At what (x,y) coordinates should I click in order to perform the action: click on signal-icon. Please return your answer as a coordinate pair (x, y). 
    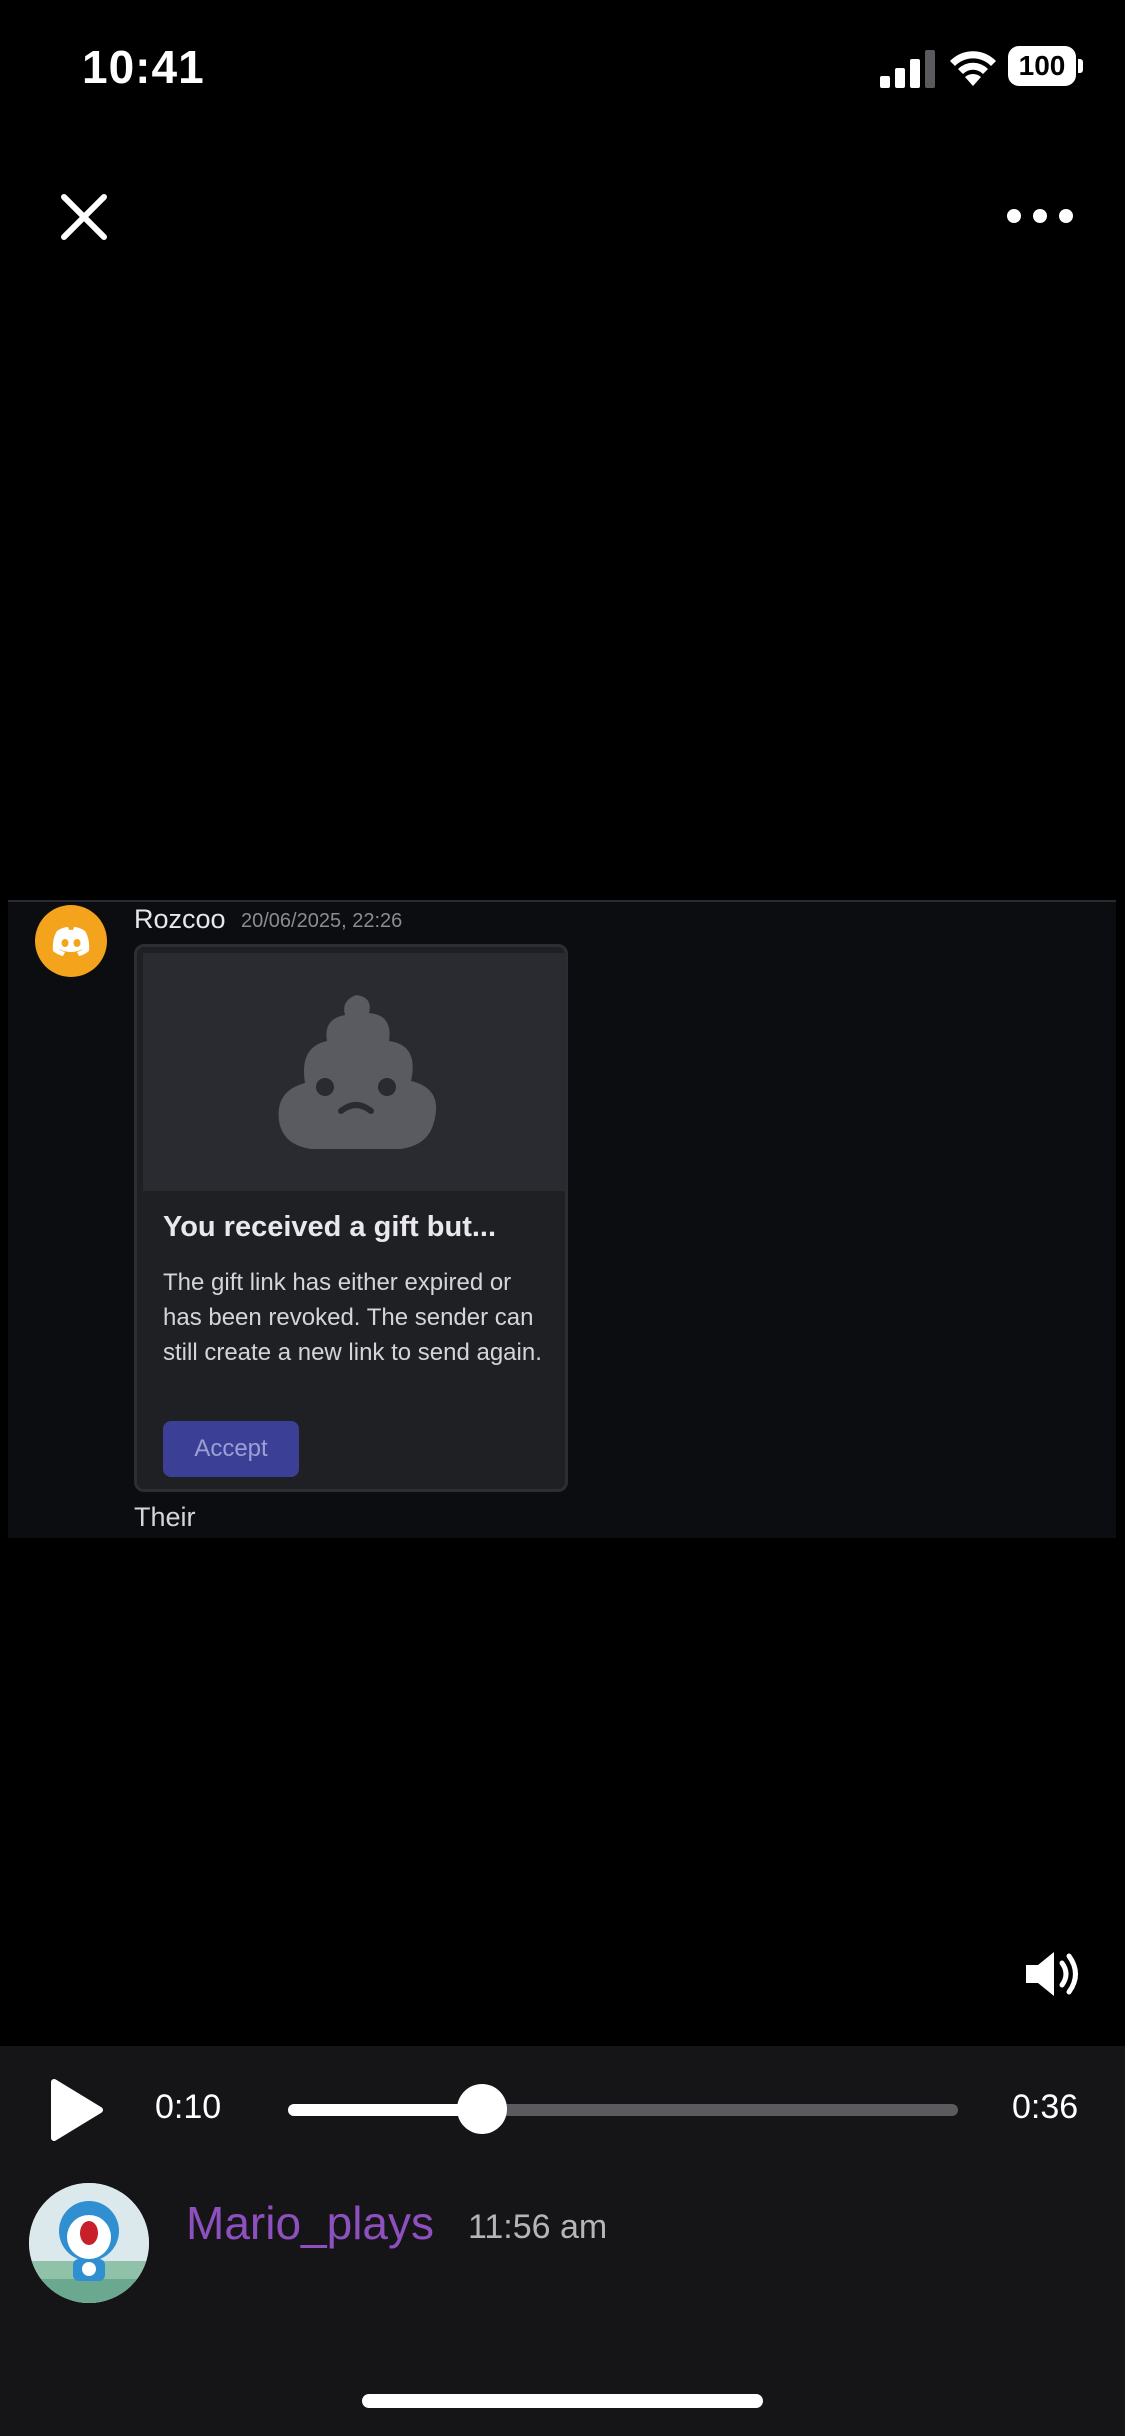
    Looking at the image, I should click on (907, 69).